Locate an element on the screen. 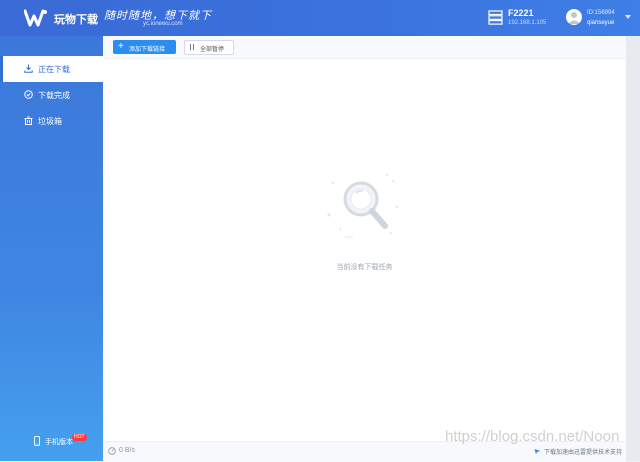 The image size is (640, 462). check-circle-icon is located at coordinates (28, 94).